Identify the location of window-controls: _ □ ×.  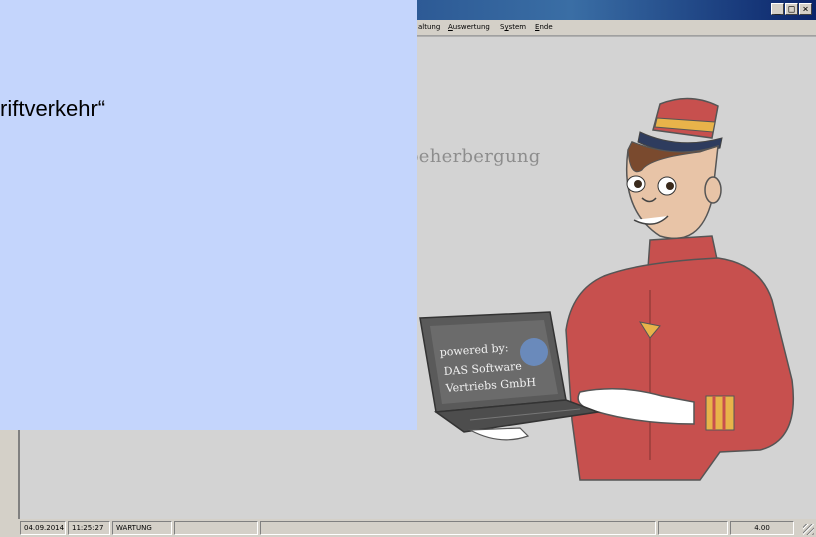
(791, 9).